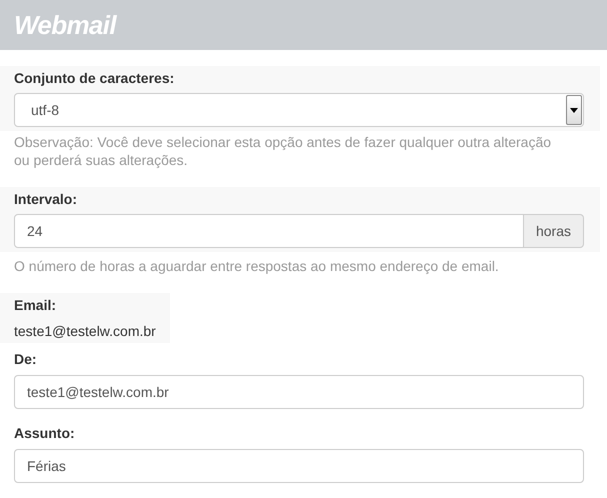 The width and height of the screenshot is (607, 498). What do you see at coordinates (269, 231) in the screenshot?
I see `interval-input: 24` at bounding box center [269, 231].